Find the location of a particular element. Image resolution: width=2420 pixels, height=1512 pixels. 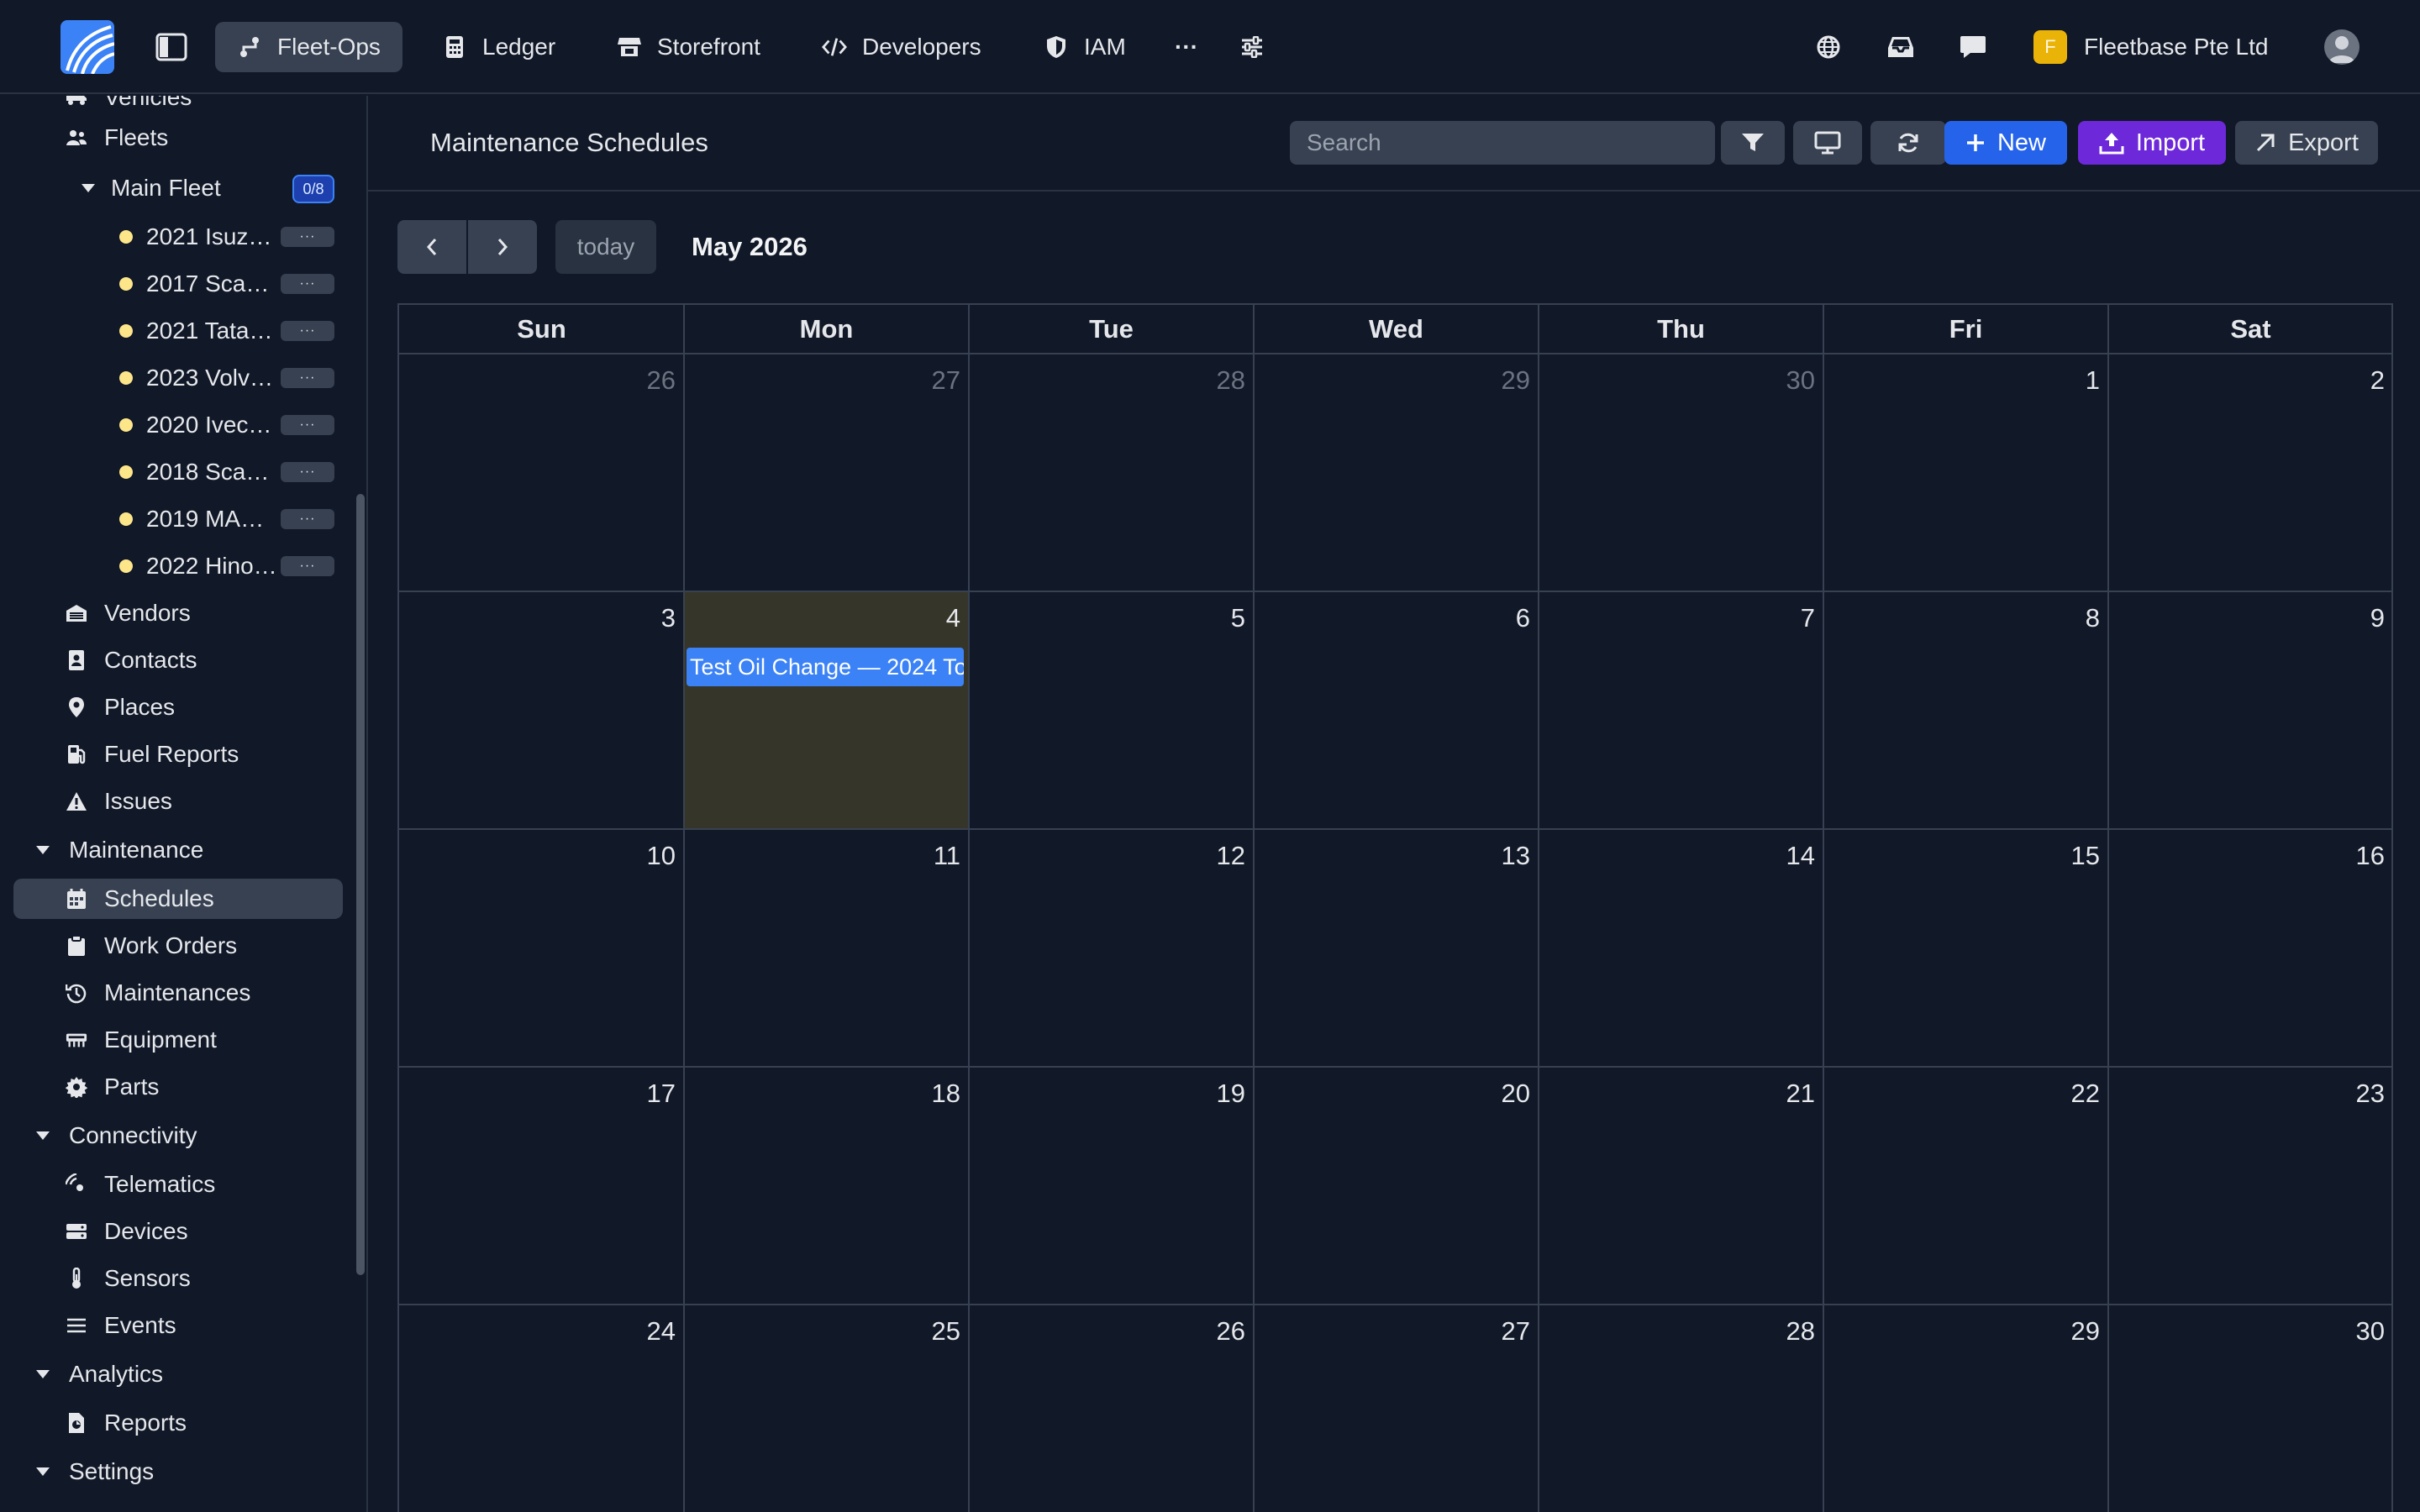

calendar-day: 5 is located at coordinates (1111, 710).